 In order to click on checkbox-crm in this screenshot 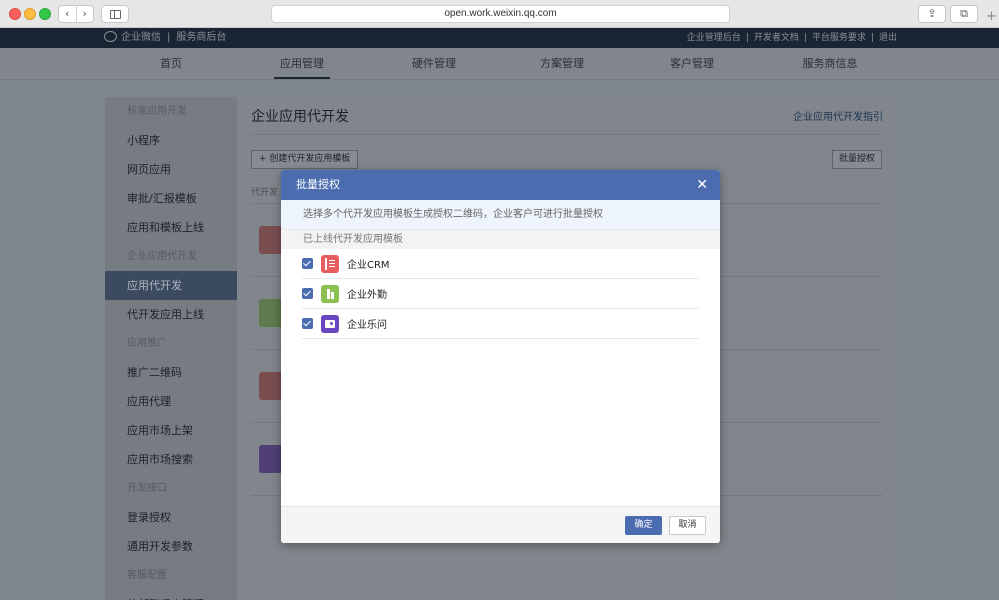, I will do `click(307, 263)`.